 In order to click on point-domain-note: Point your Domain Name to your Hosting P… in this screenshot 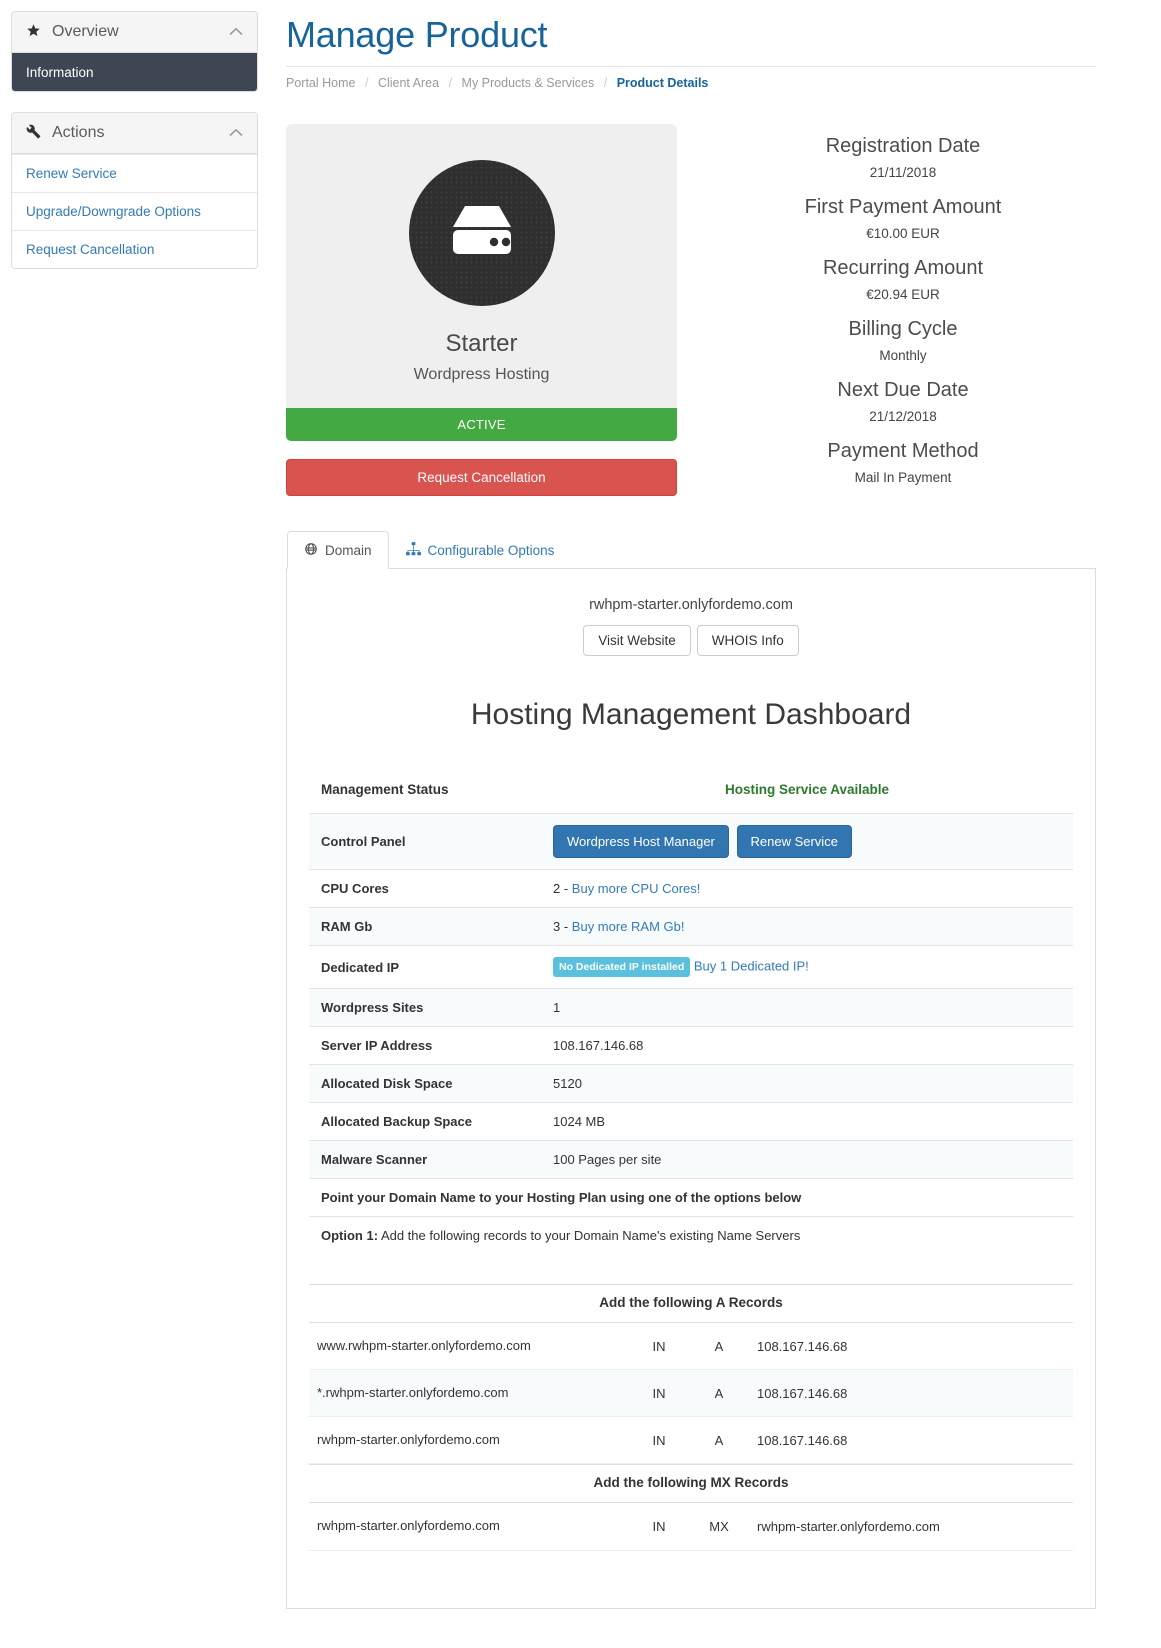, I will do `click(691, 1197)`.